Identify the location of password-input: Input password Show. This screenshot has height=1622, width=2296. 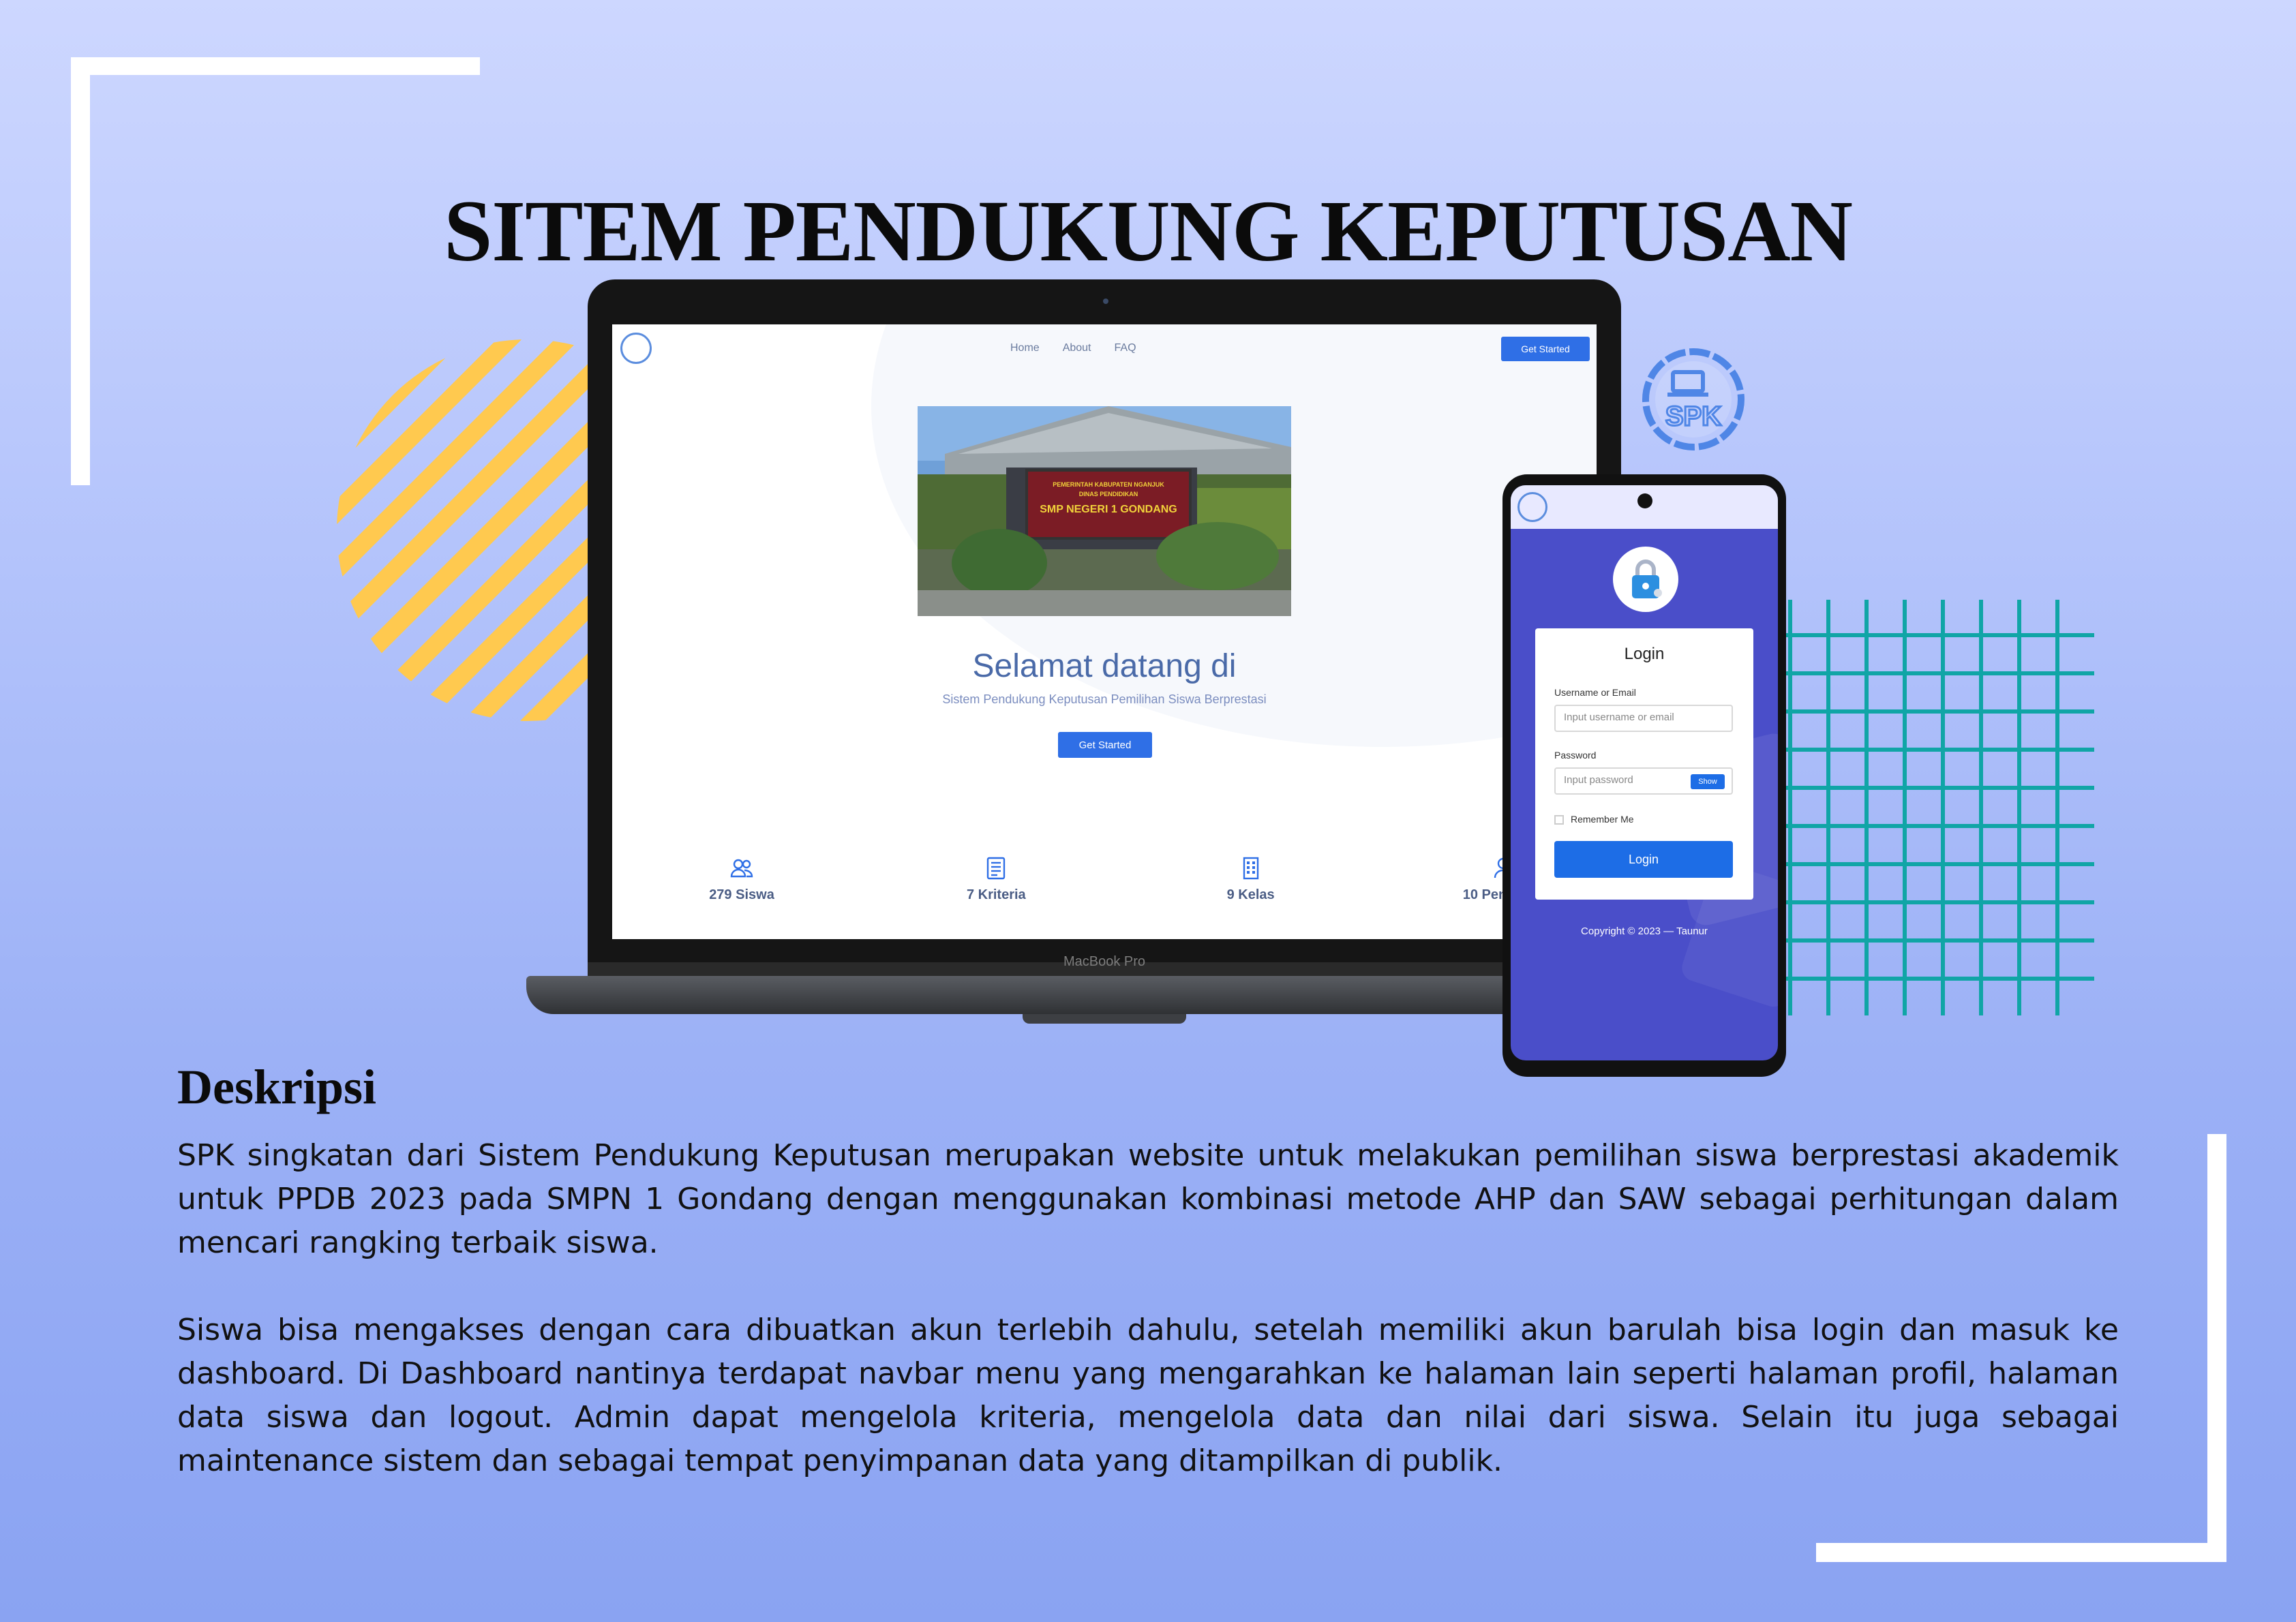
(1643, 781).